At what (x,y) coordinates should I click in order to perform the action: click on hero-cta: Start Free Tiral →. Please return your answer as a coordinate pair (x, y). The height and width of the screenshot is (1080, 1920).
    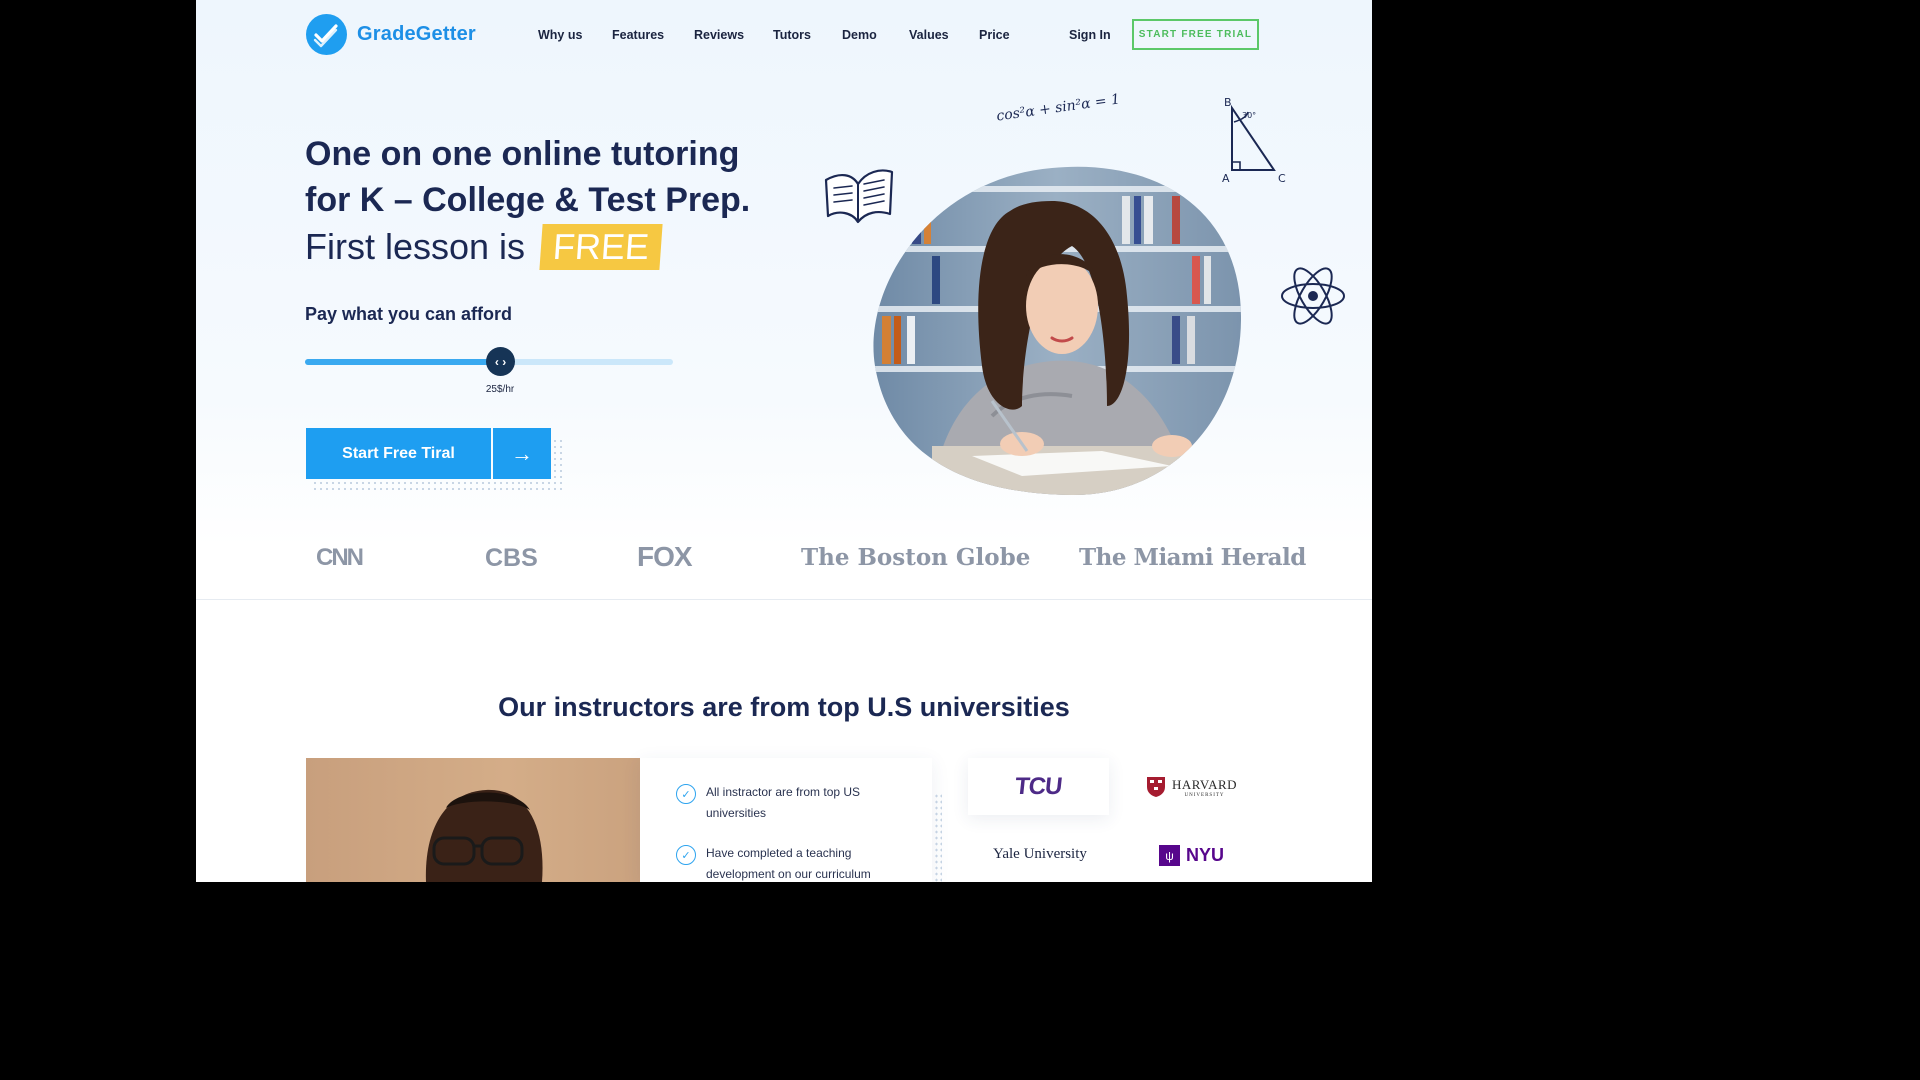
    Looking at the image, I should click on (428, 453).